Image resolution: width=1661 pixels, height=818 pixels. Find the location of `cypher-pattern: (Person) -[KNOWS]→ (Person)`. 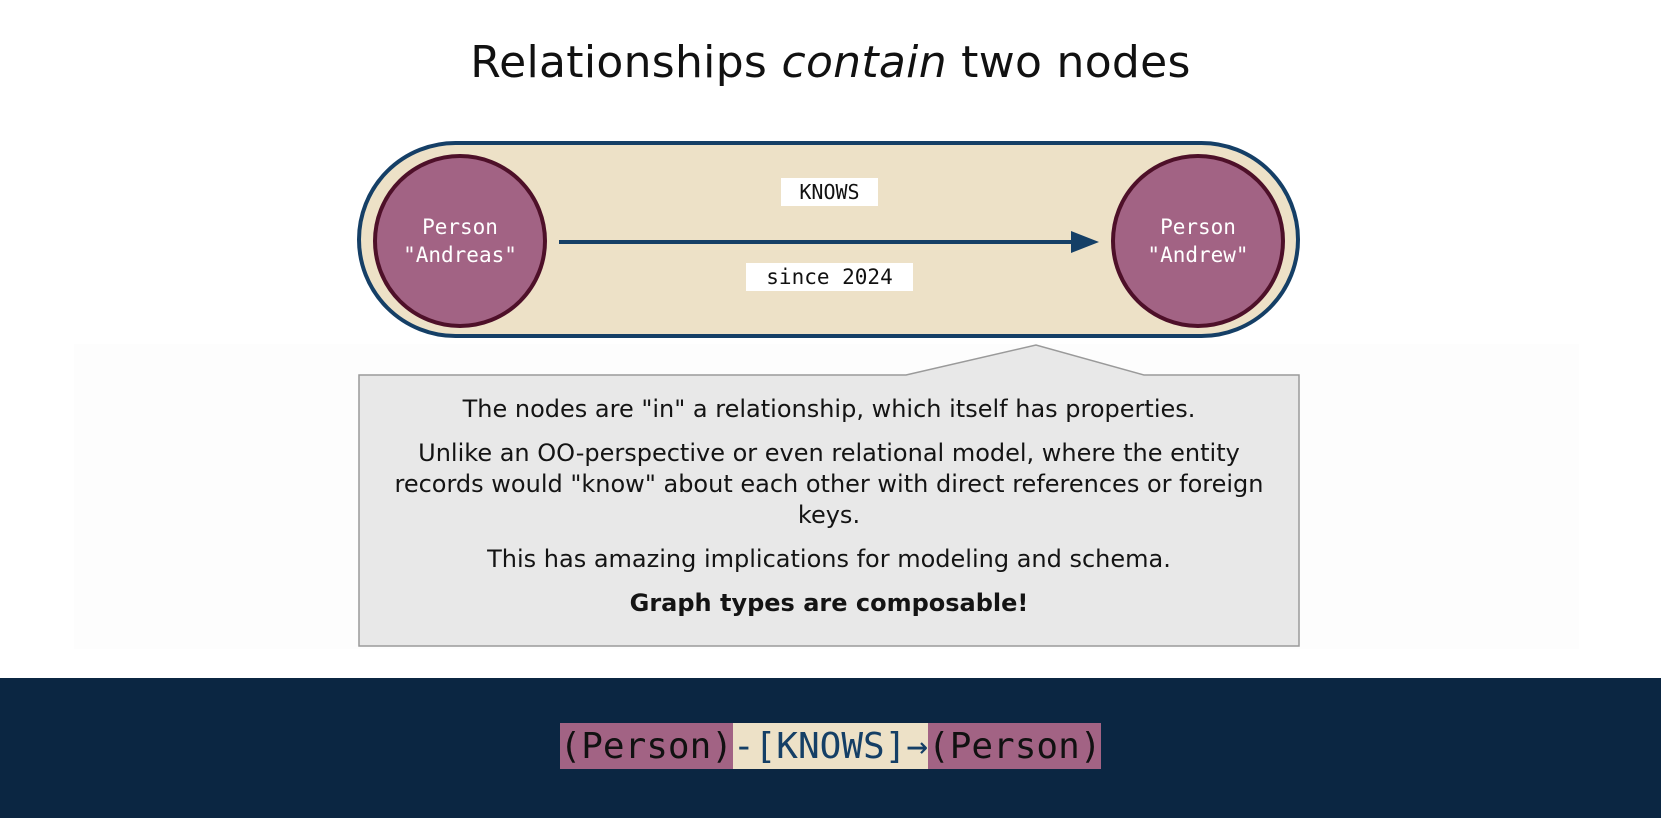

cypher-pattern: (Person) -[KNOWS]→ (Person) is located at coordinates (830, 746).